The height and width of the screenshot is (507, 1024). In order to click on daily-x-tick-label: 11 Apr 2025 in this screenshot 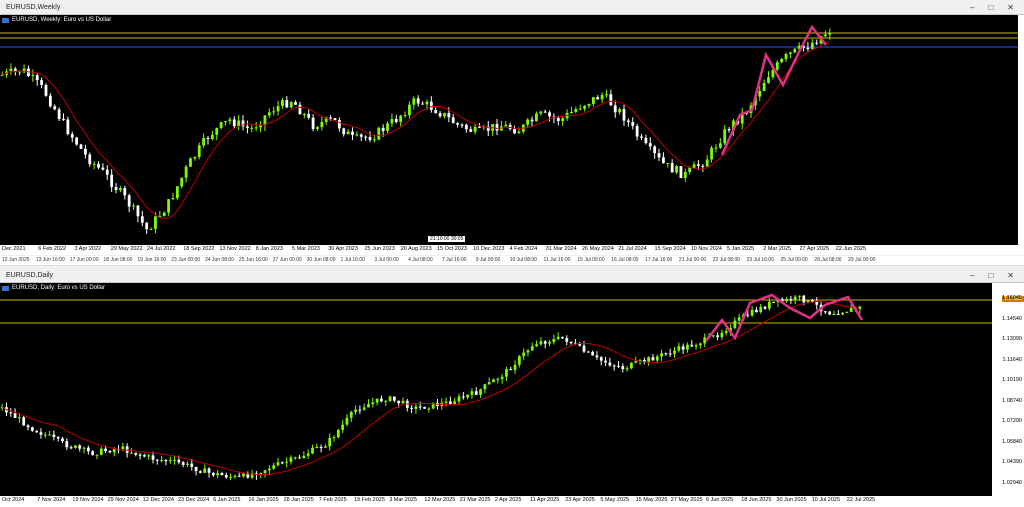, I will do `click(545, 500)`.